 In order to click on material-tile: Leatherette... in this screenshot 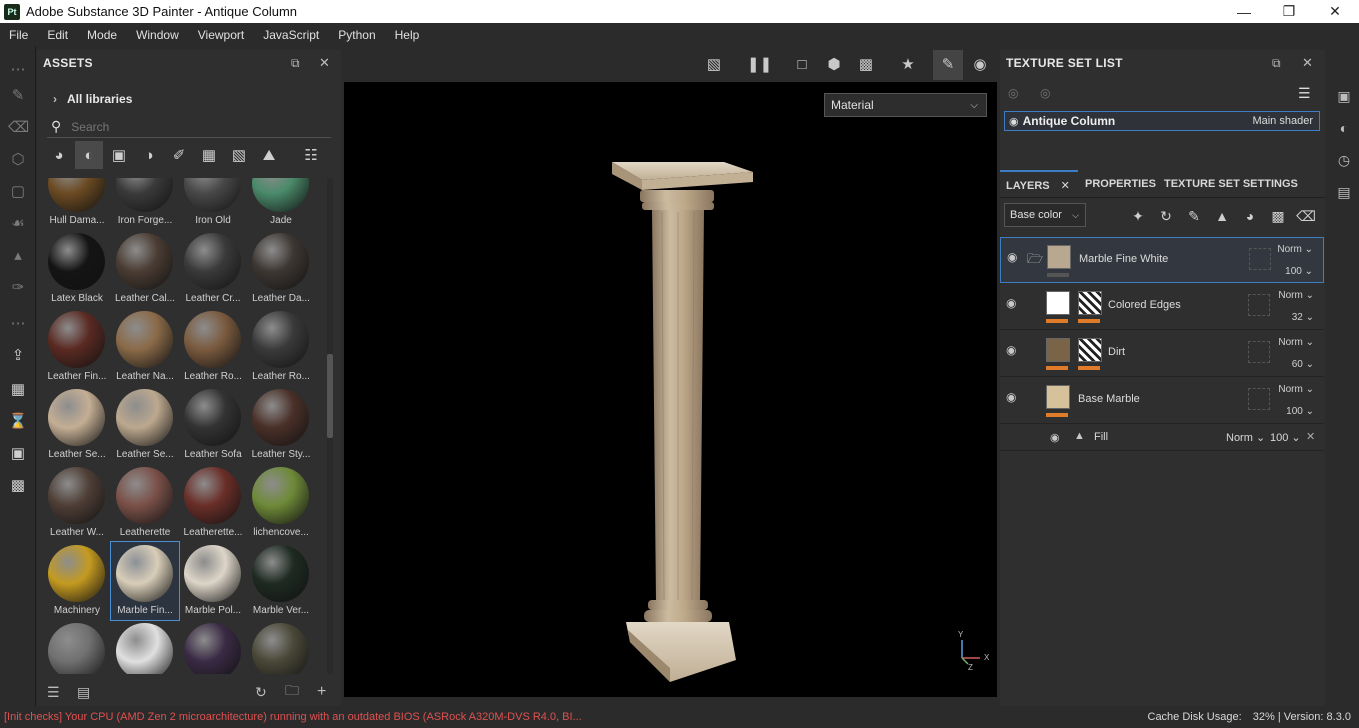, I will do `click(213, 503)`.